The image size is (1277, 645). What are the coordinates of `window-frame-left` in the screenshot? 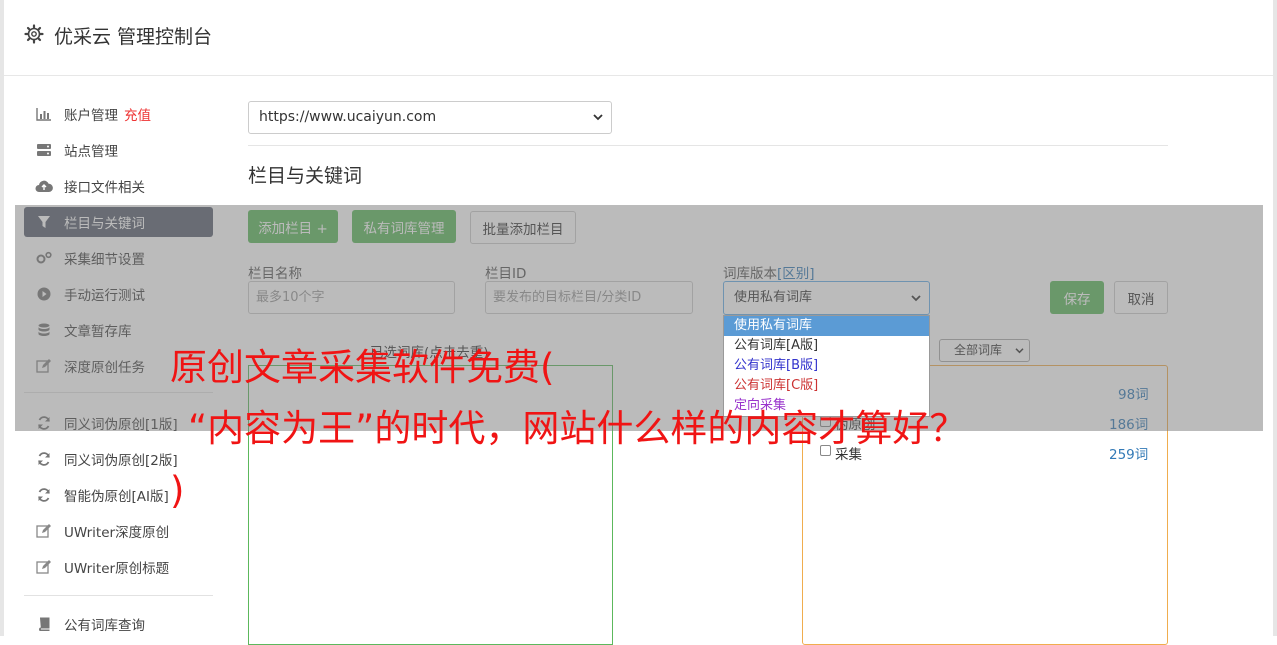 It's located at (2, 318).